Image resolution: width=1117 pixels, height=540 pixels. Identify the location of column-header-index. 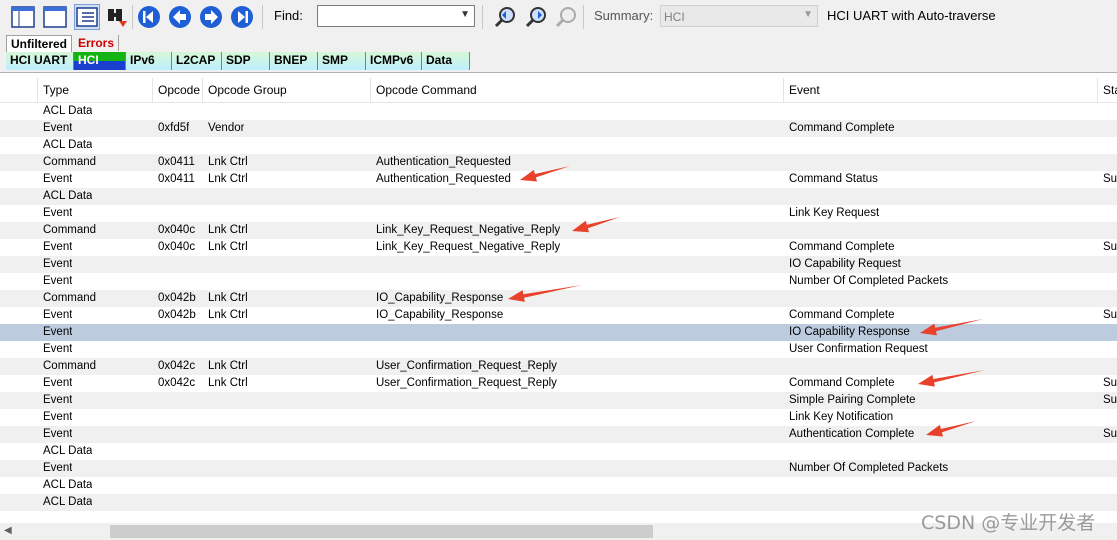
(19, 90).